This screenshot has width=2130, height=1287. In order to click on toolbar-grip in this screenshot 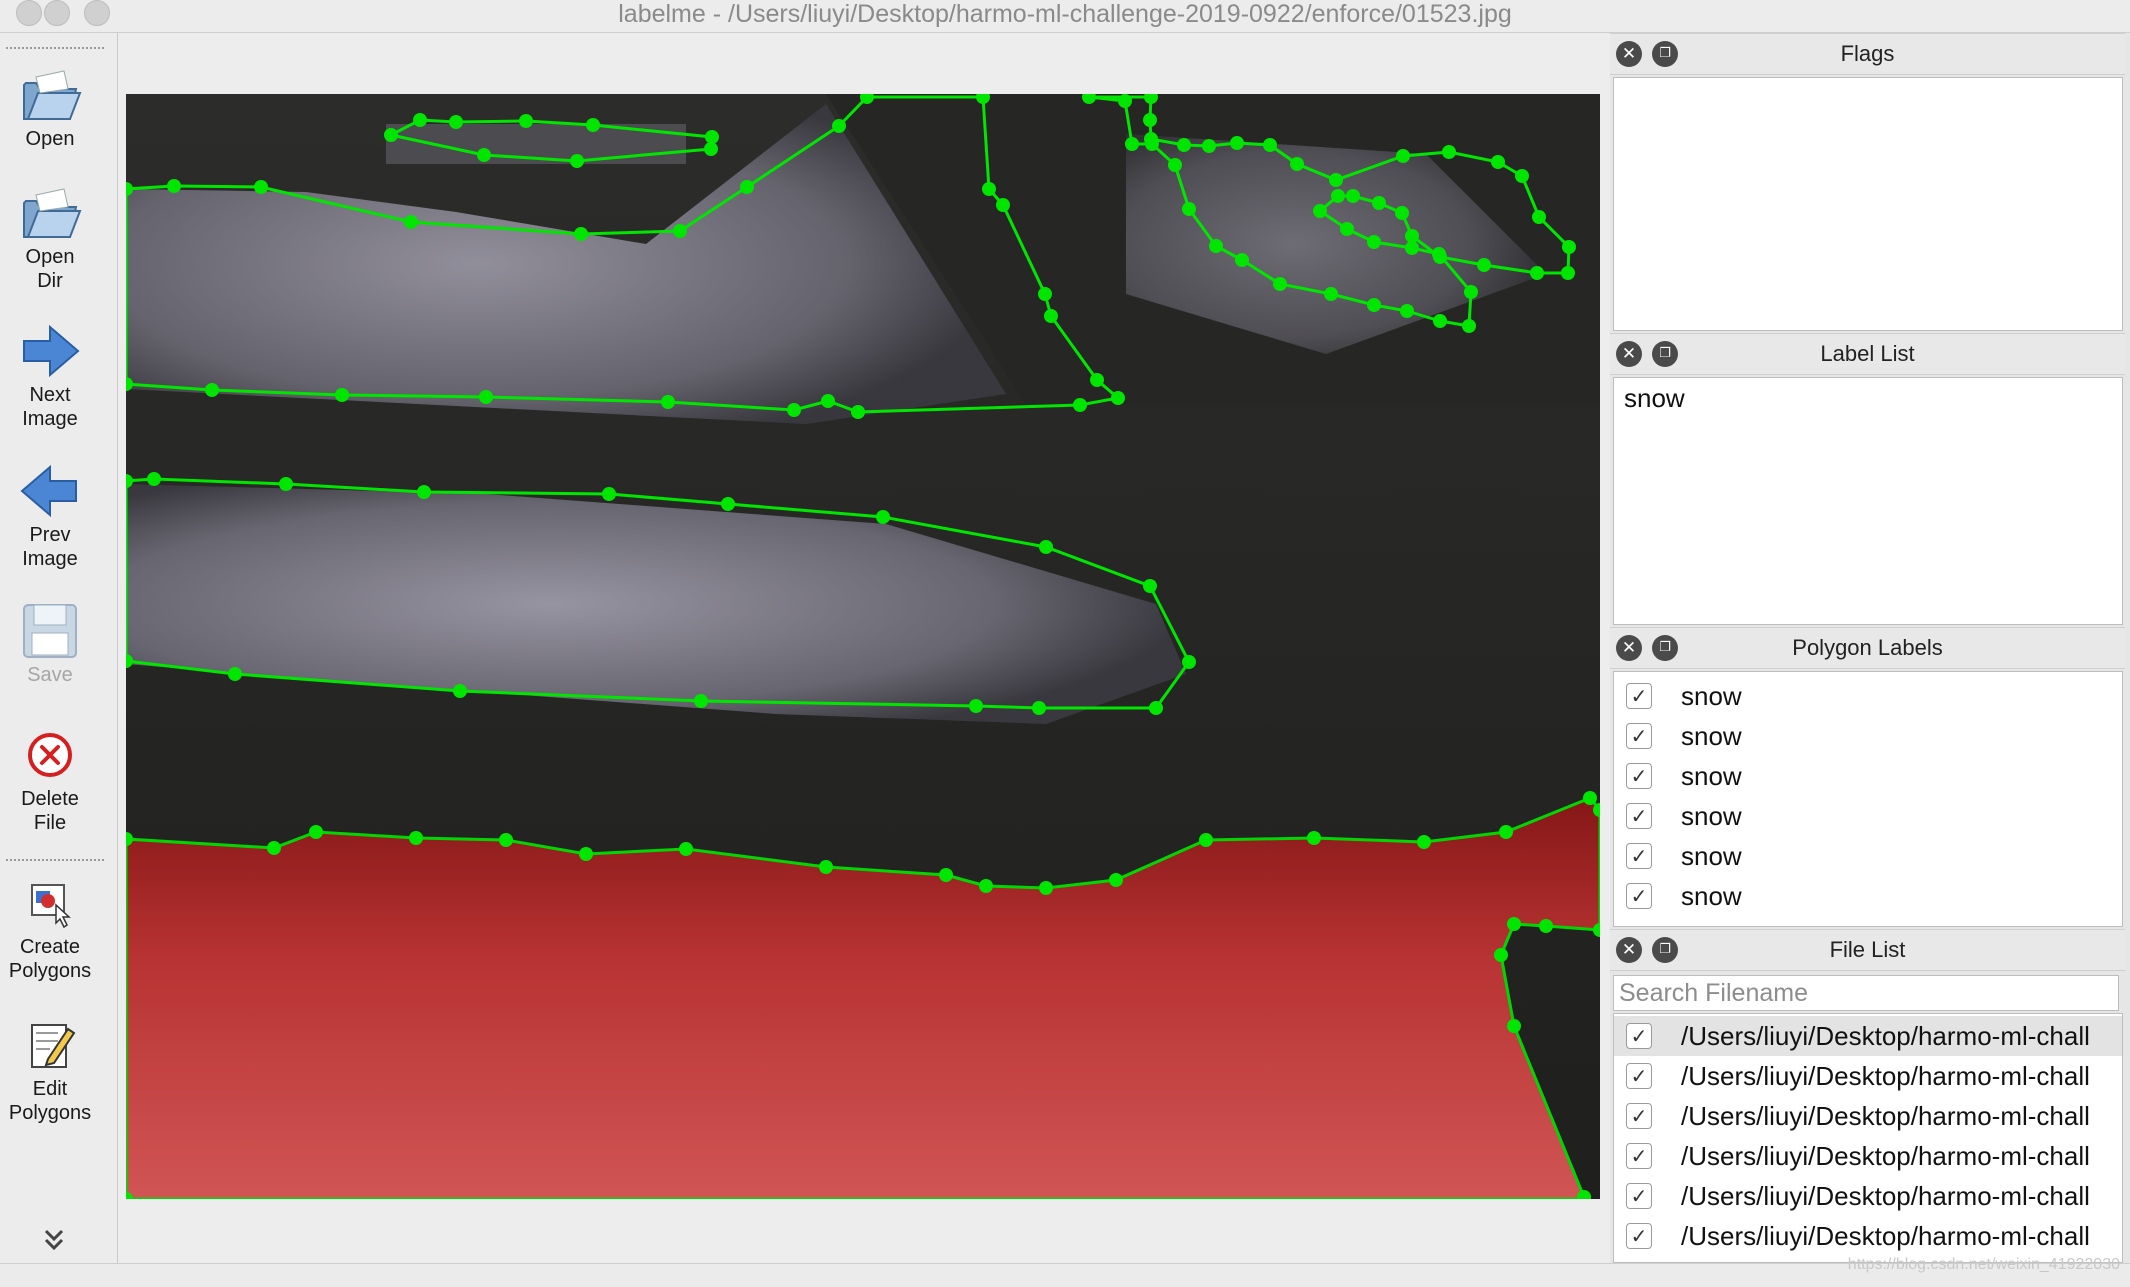, I will do `click(55, 48)`.